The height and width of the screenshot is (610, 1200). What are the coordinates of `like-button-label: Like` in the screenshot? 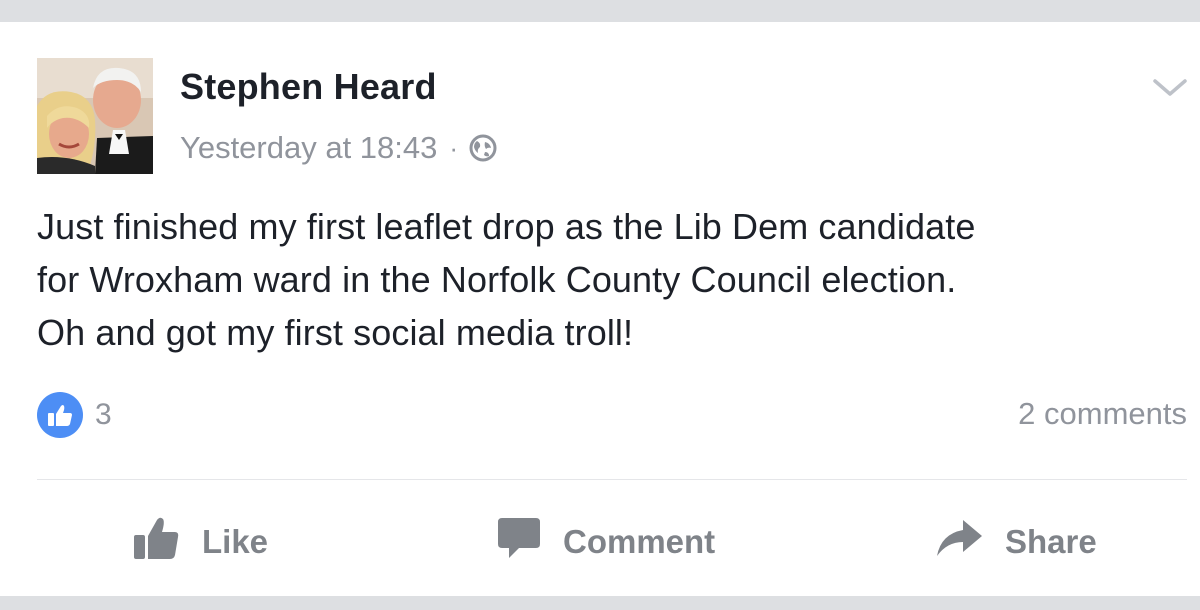 It's located at (235, 541).